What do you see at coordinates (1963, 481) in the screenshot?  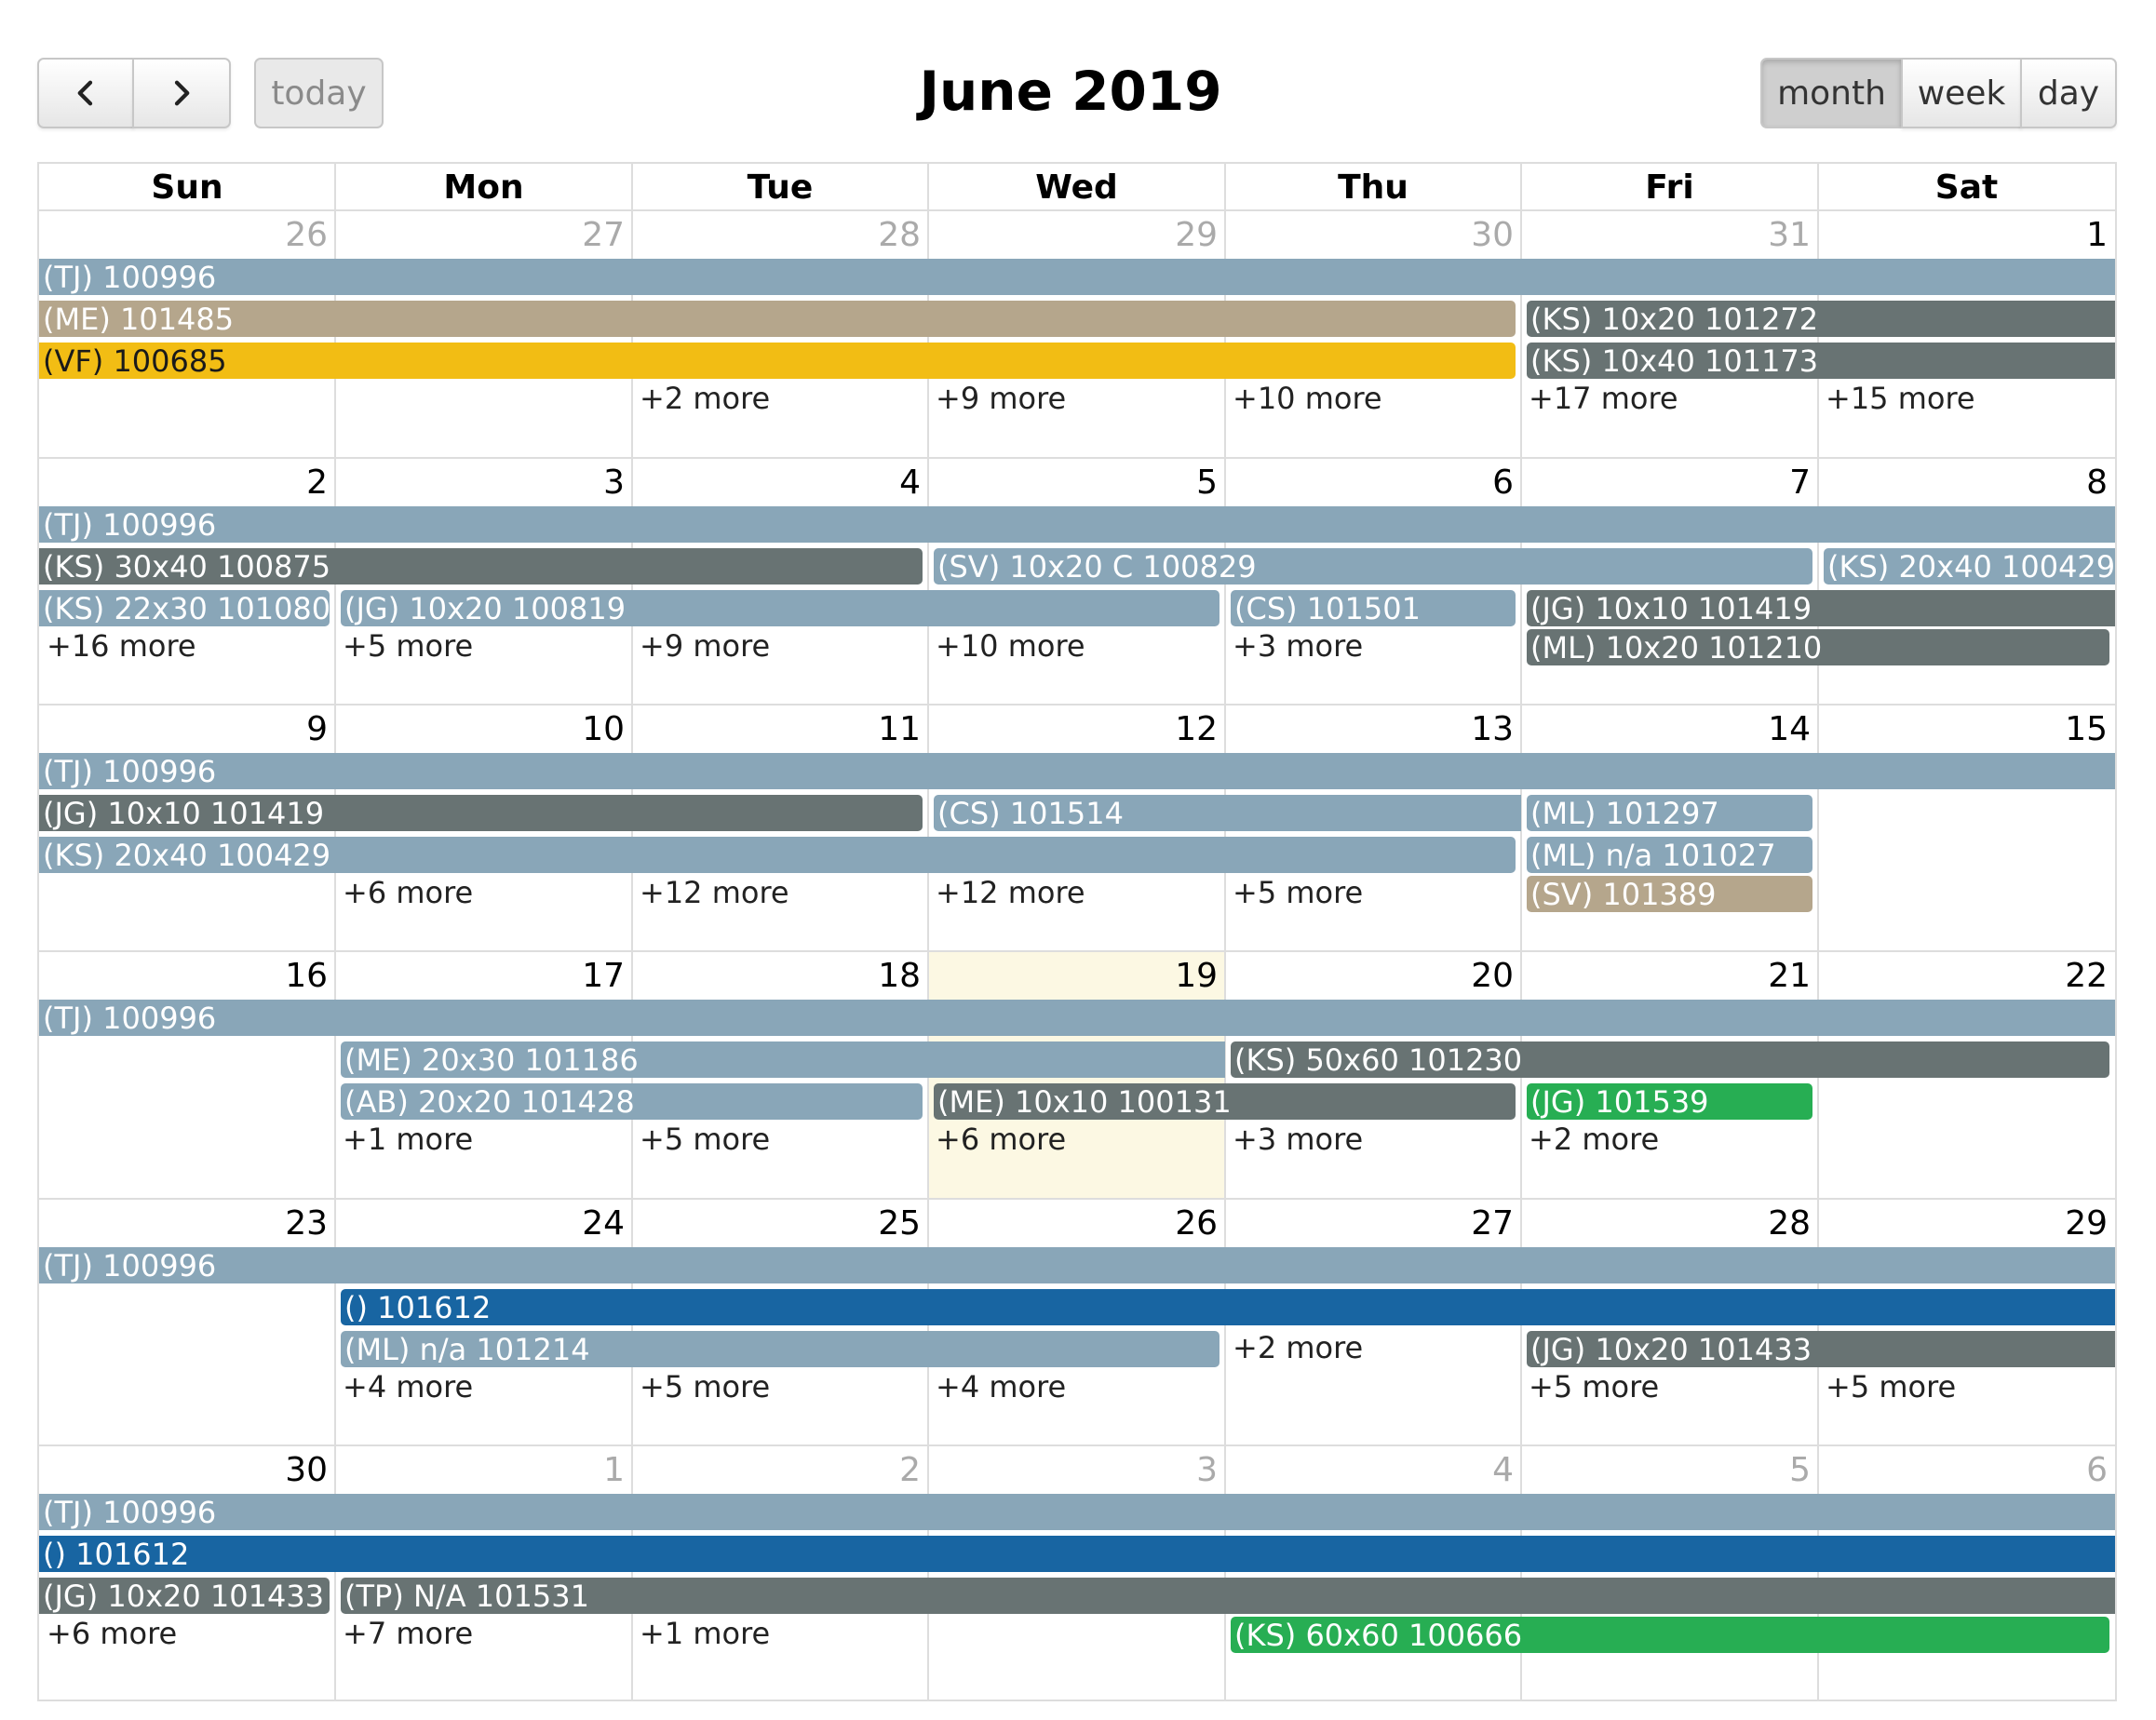 I see `day-number: 8` at bounding box center [1963, 481].